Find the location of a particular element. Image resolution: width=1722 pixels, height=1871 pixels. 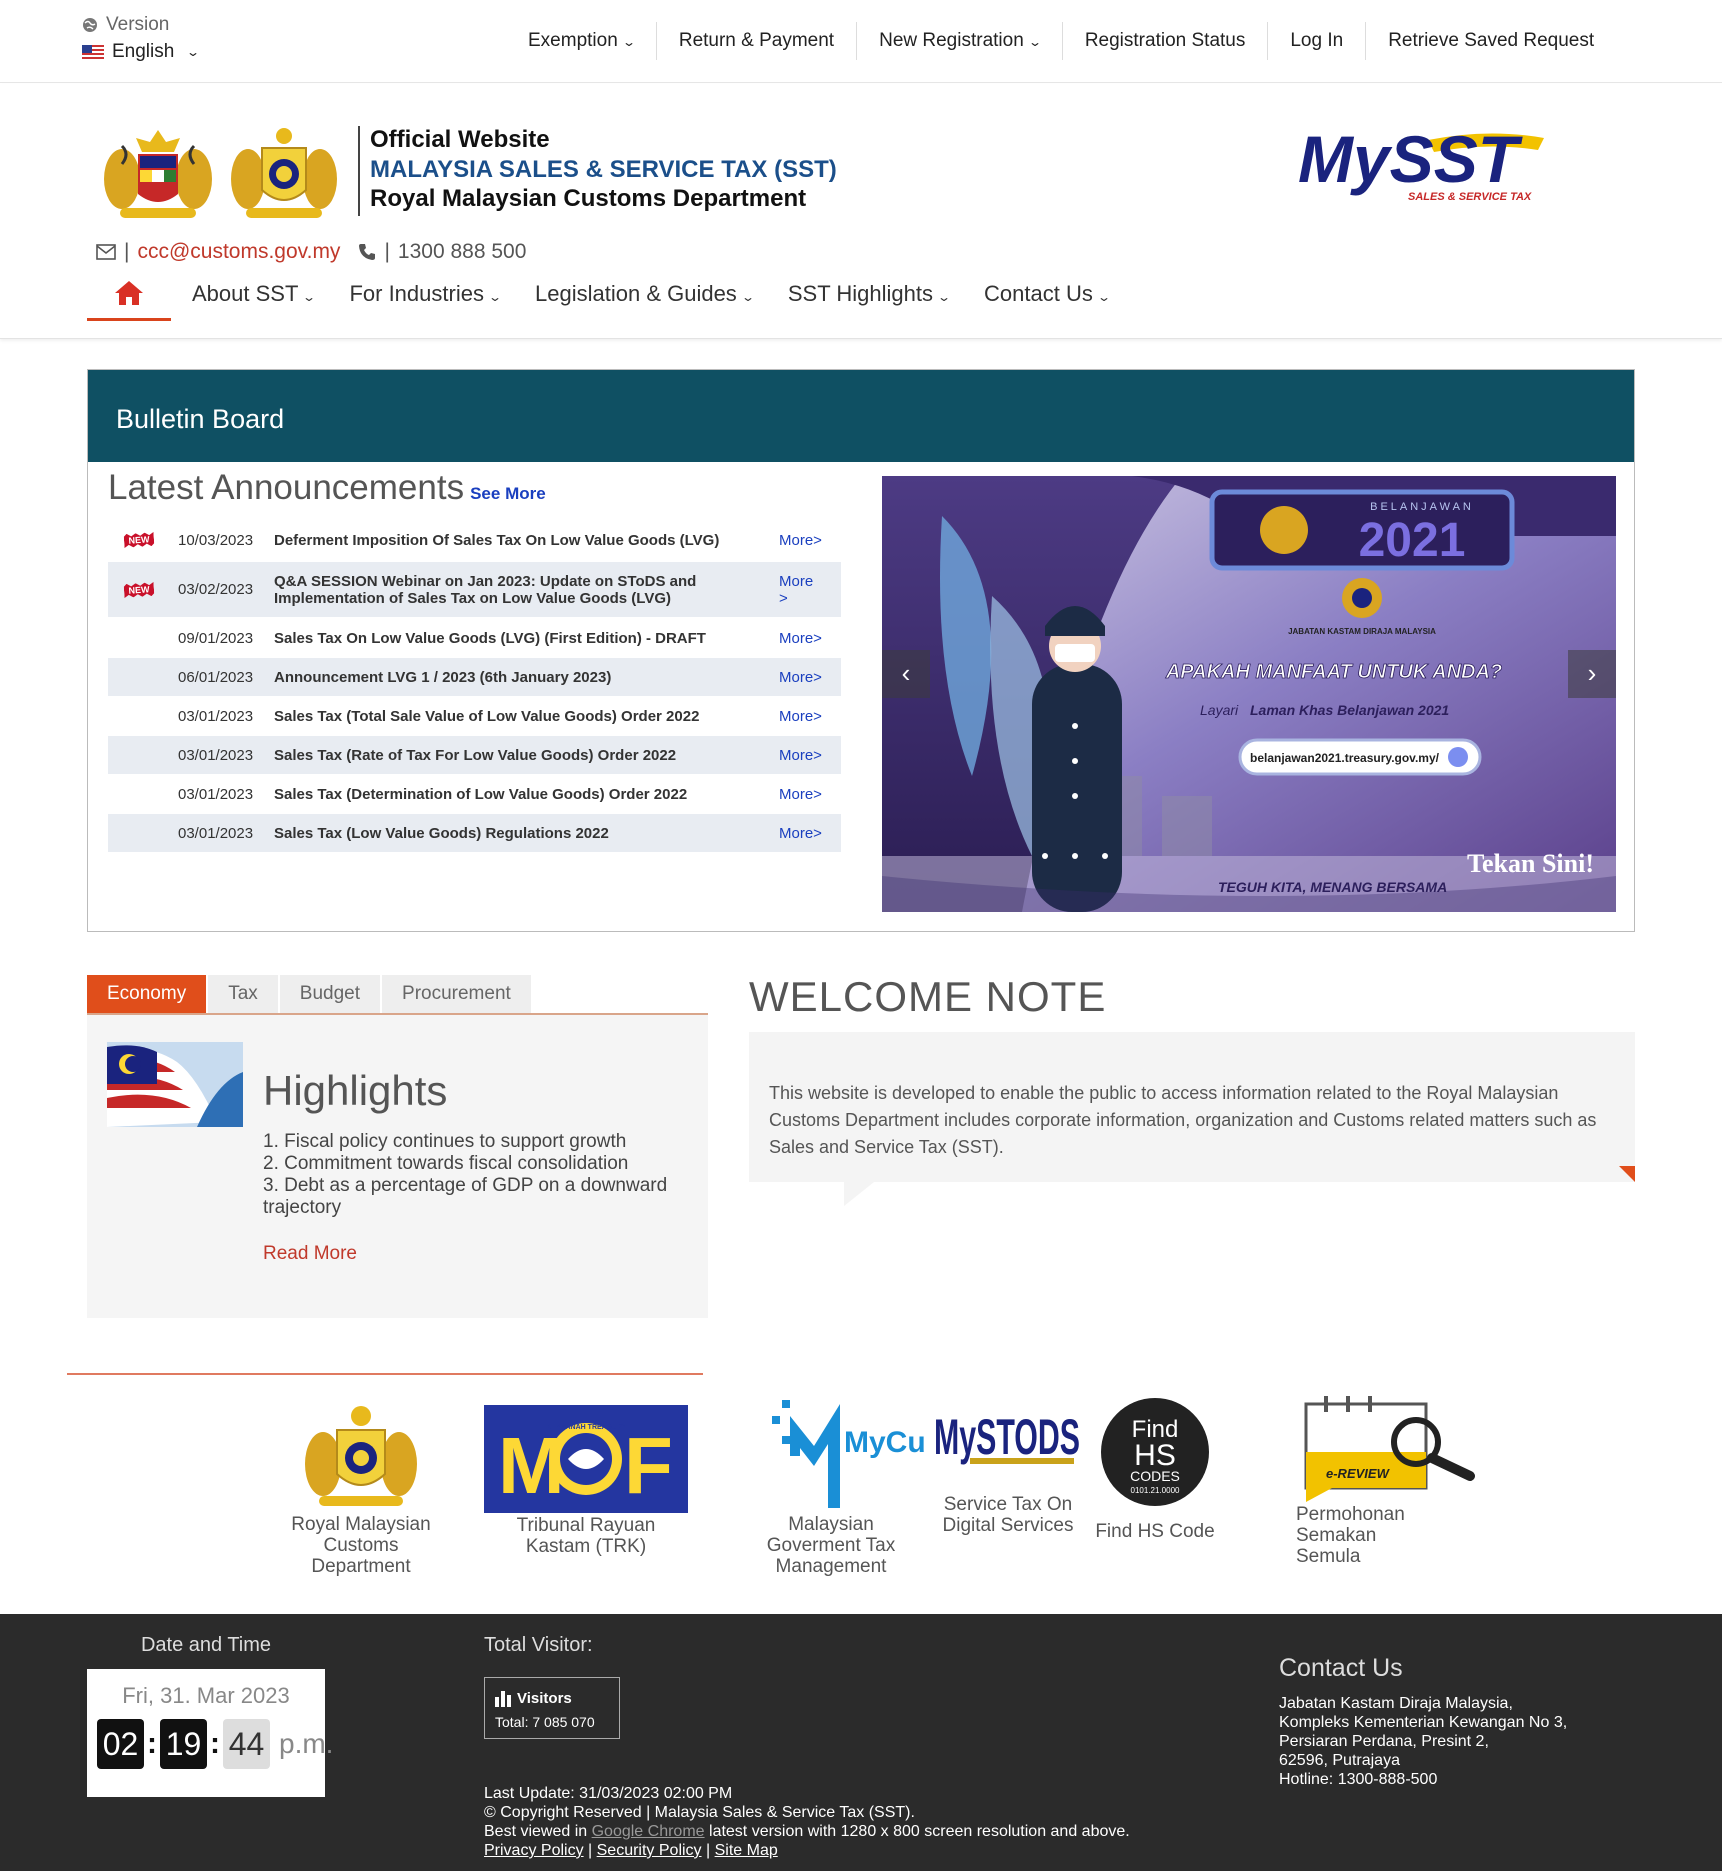

announcement-date: 06/01/2023 is located at coordinates (216, 677).